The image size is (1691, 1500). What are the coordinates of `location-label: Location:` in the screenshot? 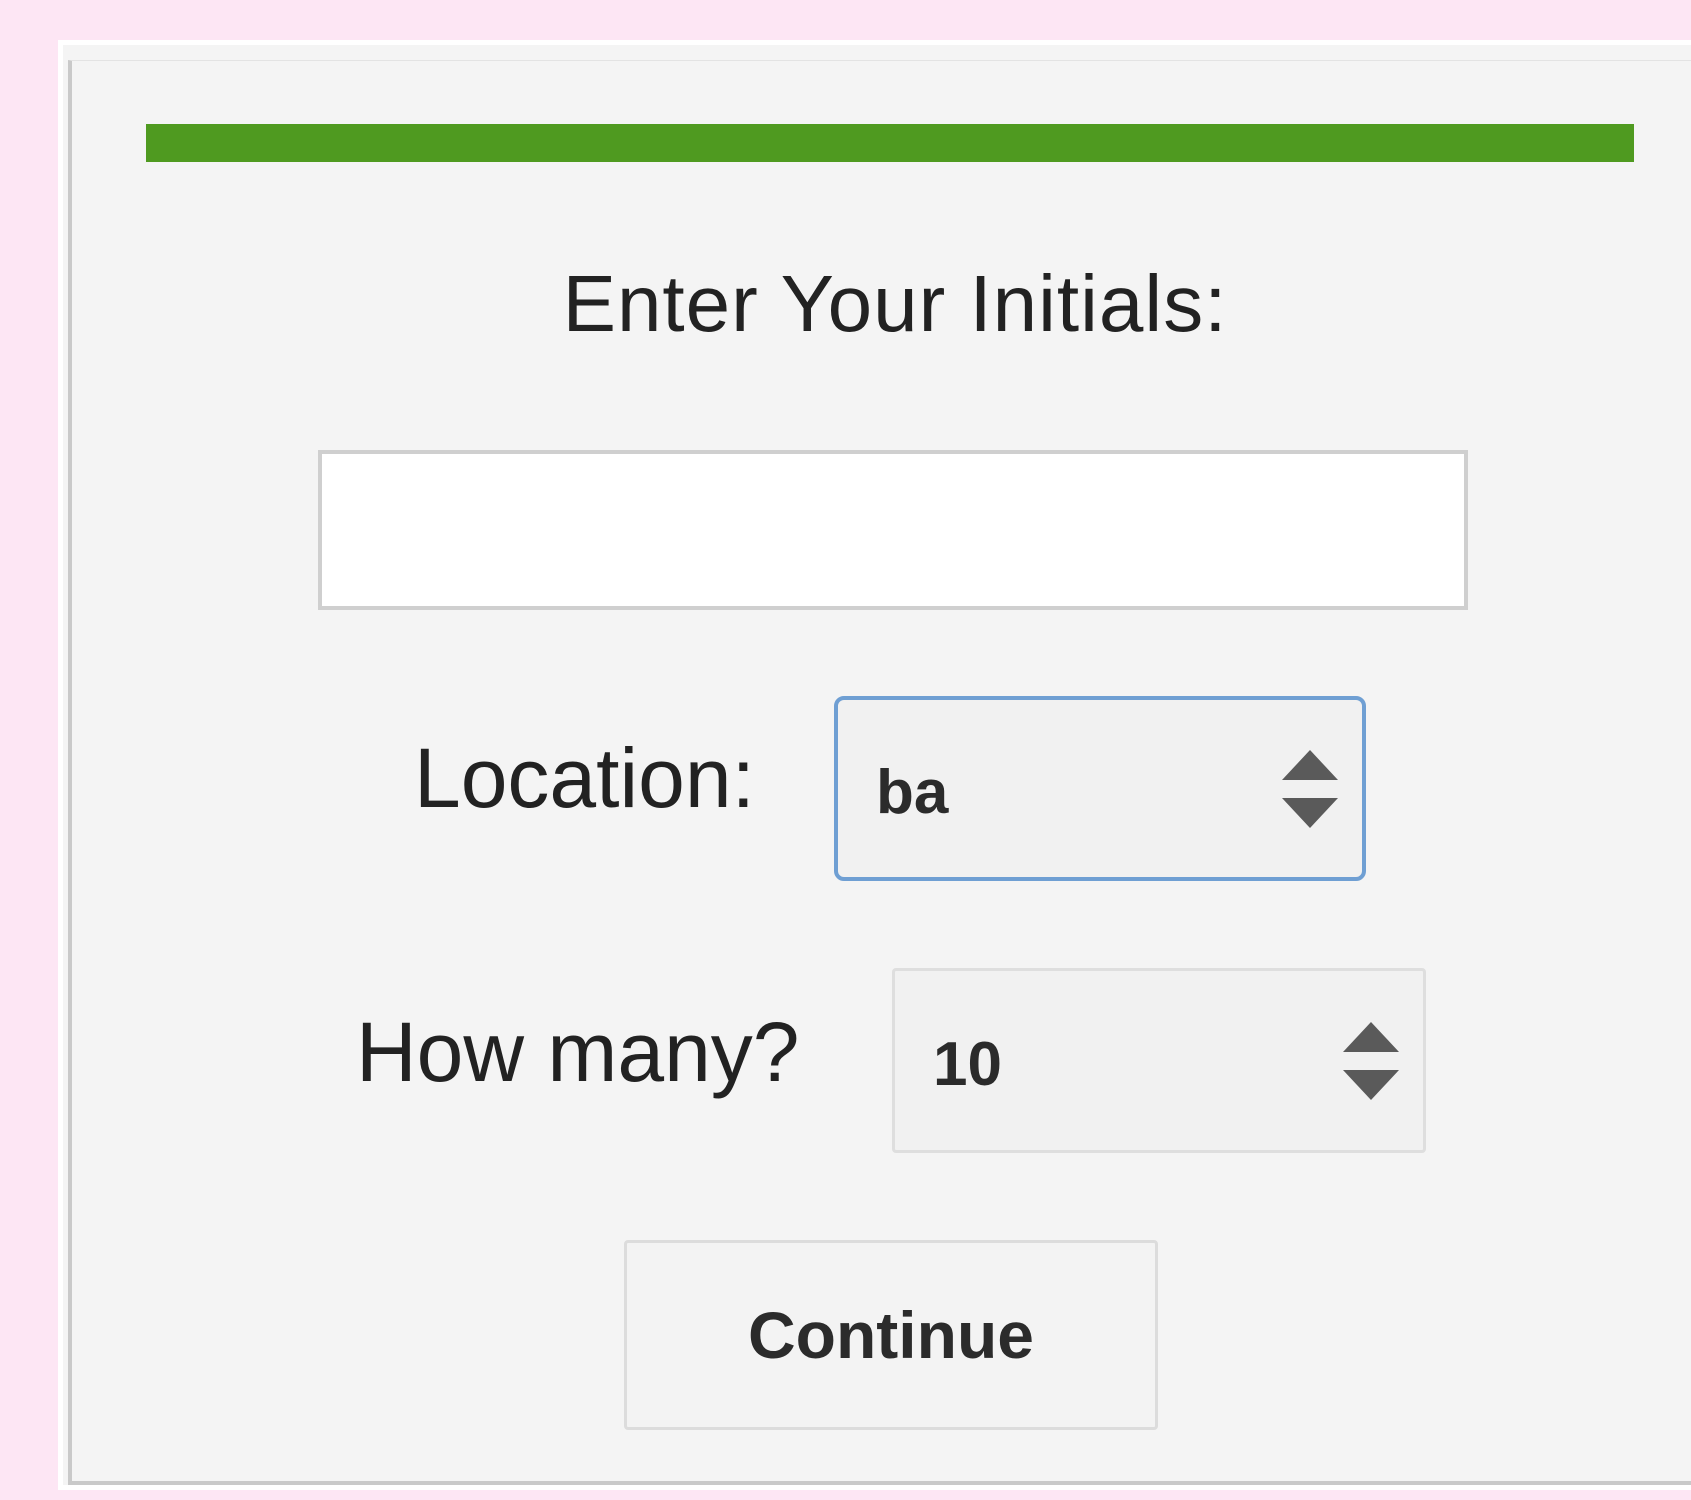 It's located at (584, 778).